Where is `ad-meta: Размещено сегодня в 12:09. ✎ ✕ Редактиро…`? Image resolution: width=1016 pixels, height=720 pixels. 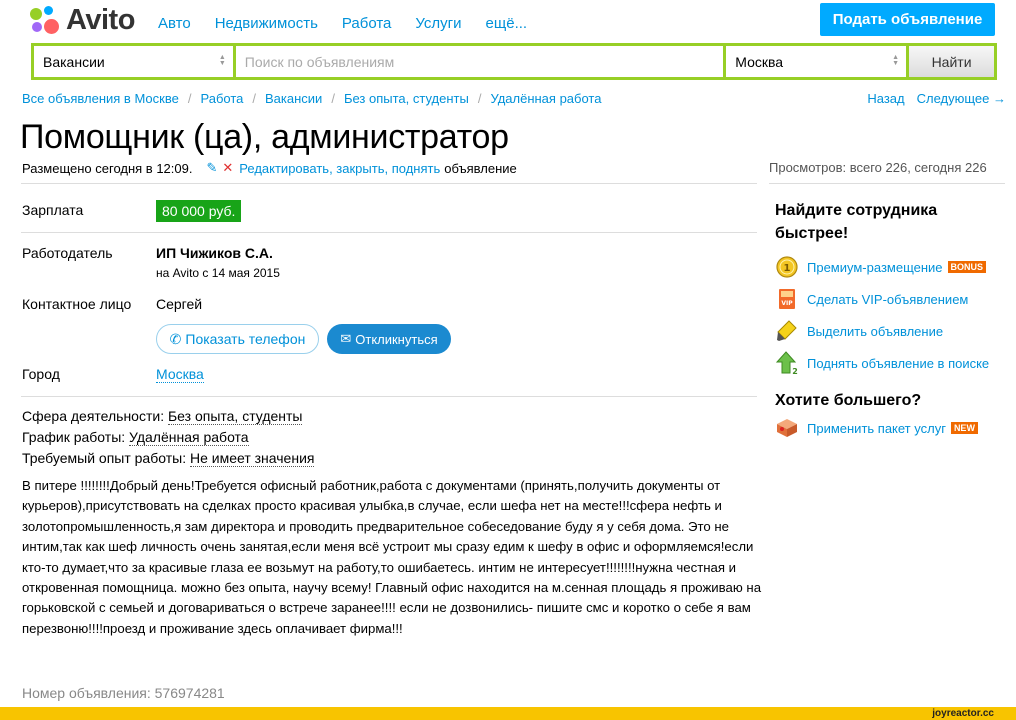 ad-meta: Размещено сегодня в 12:09. ✎ ✕ Редактиро… is located at coordinates (269, 168).